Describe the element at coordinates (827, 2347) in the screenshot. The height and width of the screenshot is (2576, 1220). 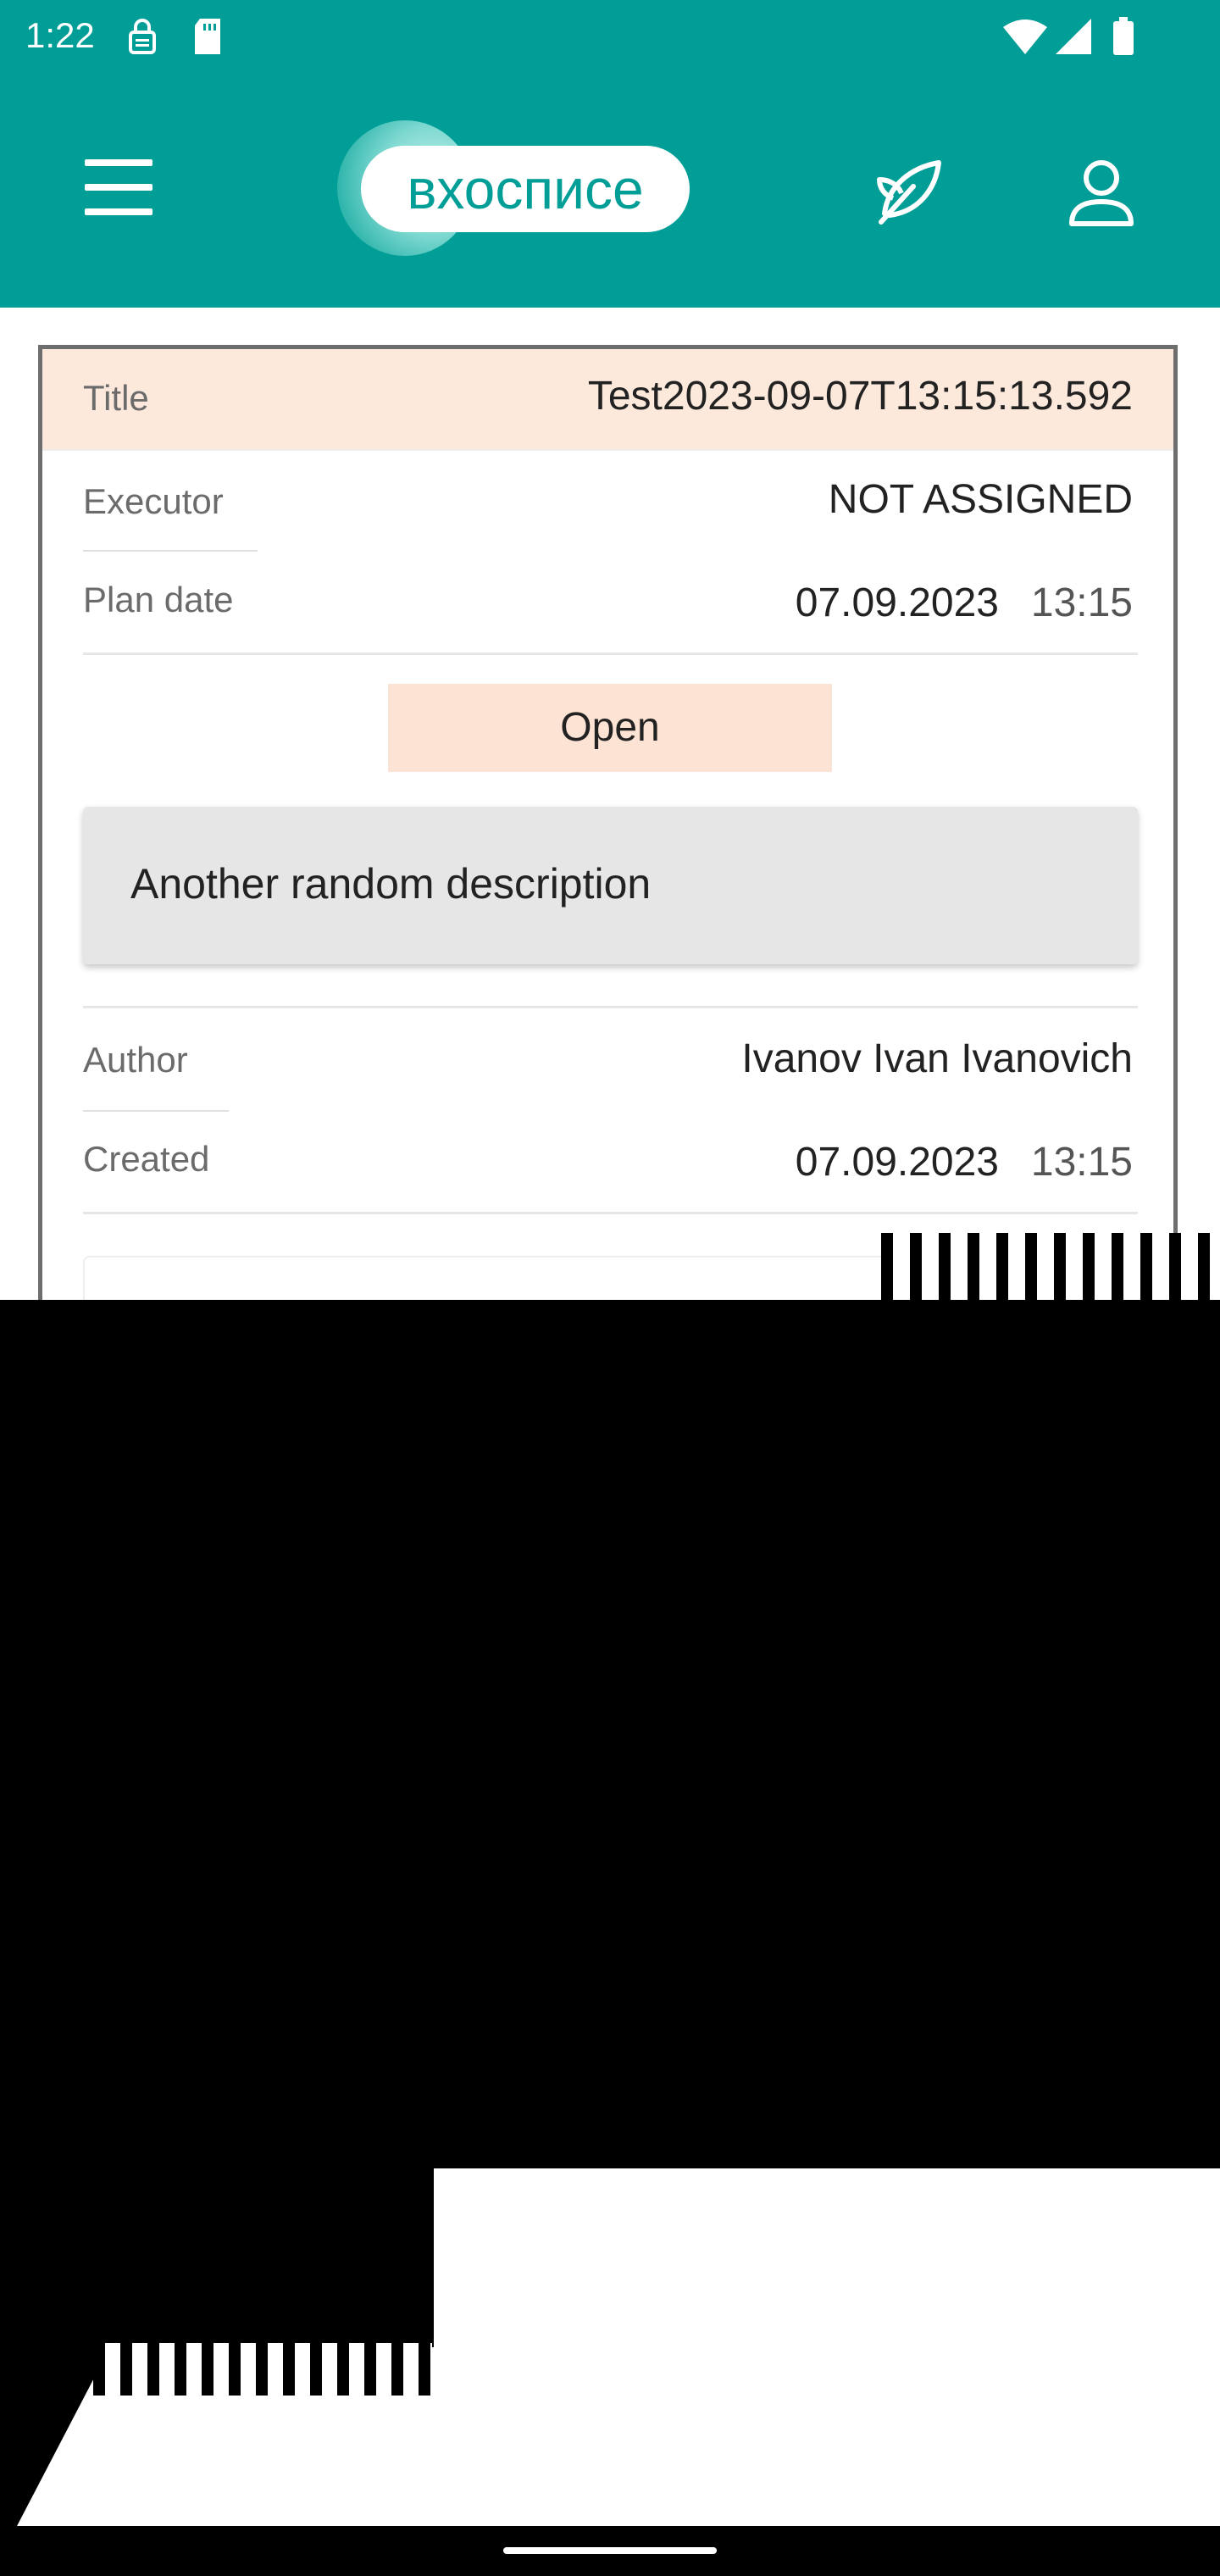
I see `glitch-white-block` at that location.